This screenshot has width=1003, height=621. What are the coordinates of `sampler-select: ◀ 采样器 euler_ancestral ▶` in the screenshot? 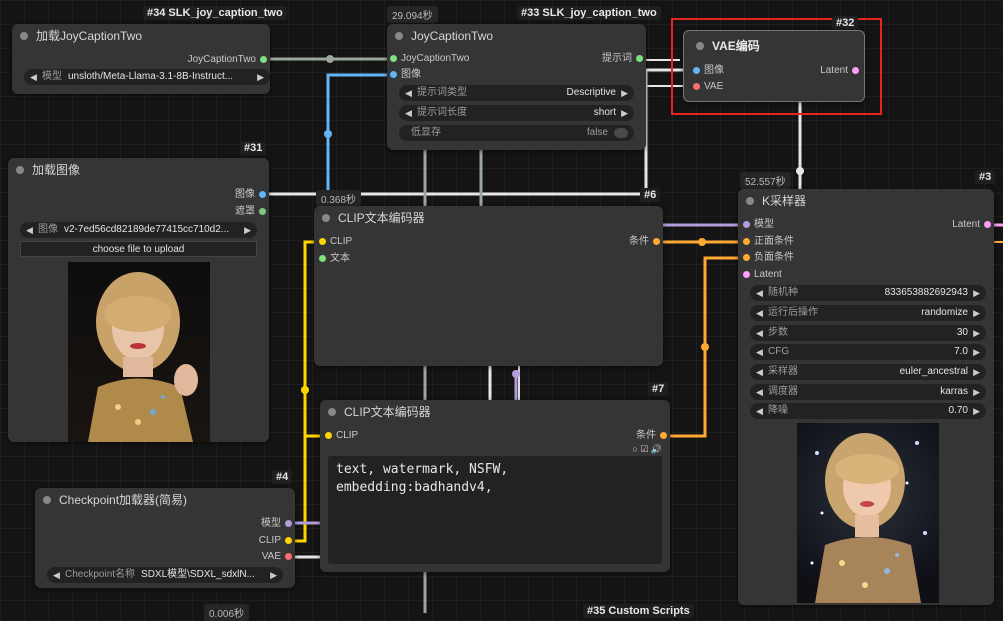 It's located at (868, 372).